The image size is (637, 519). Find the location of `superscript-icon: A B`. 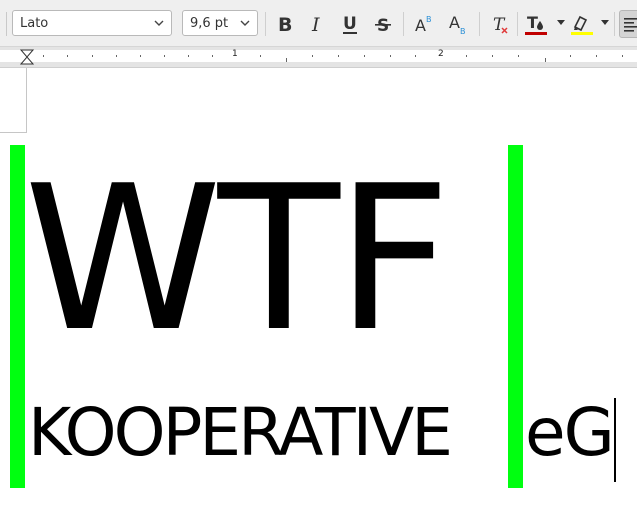

superscript-icon: A B is located at coordinates (423, 24).